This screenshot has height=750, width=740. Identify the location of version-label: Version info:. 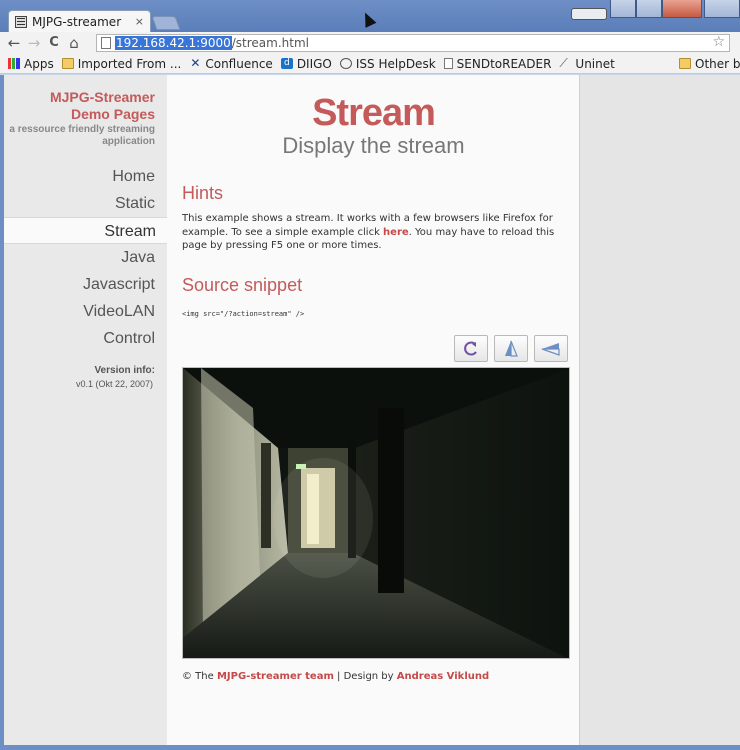
(124, 370).